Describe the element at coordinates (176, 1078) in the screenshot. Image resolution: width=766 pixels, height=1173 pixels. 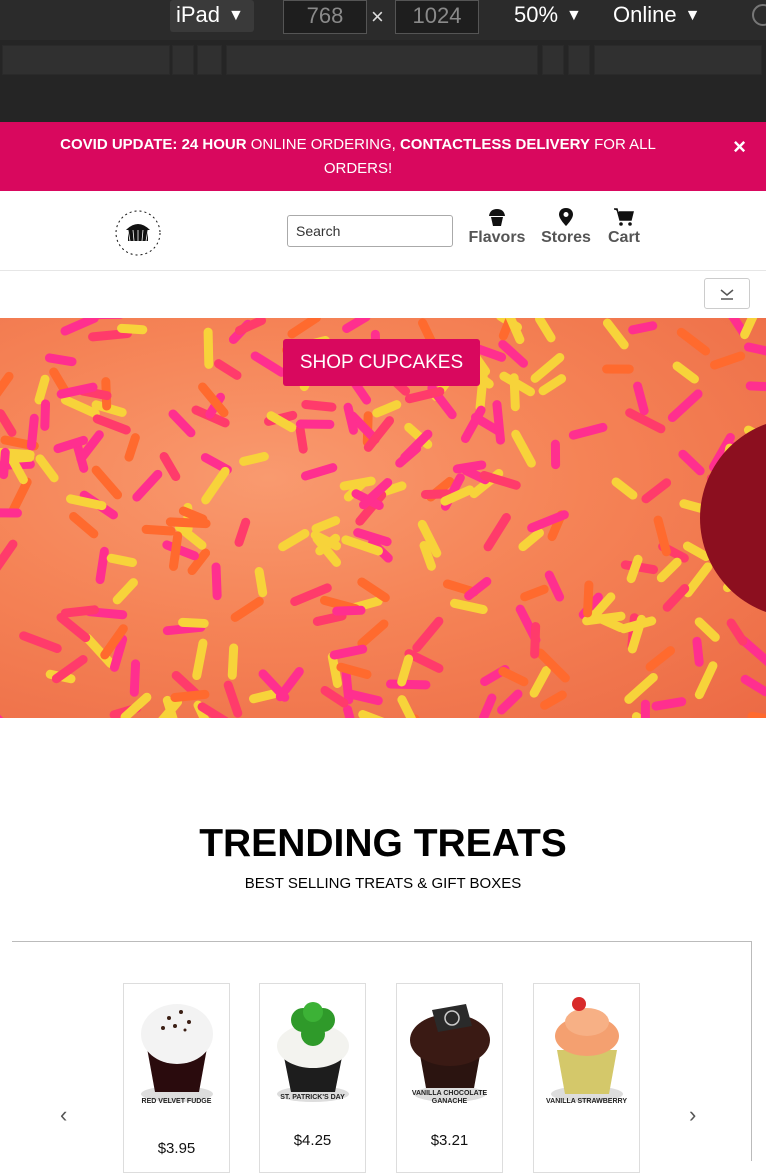
I see `product-card: RED VELVET FUDGE $3.95` at that location.